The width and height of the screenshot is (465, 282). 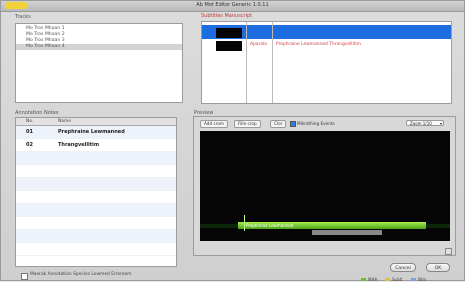 I want to click on fill-crop-button: Fille crop, so click(x=247, y=124).